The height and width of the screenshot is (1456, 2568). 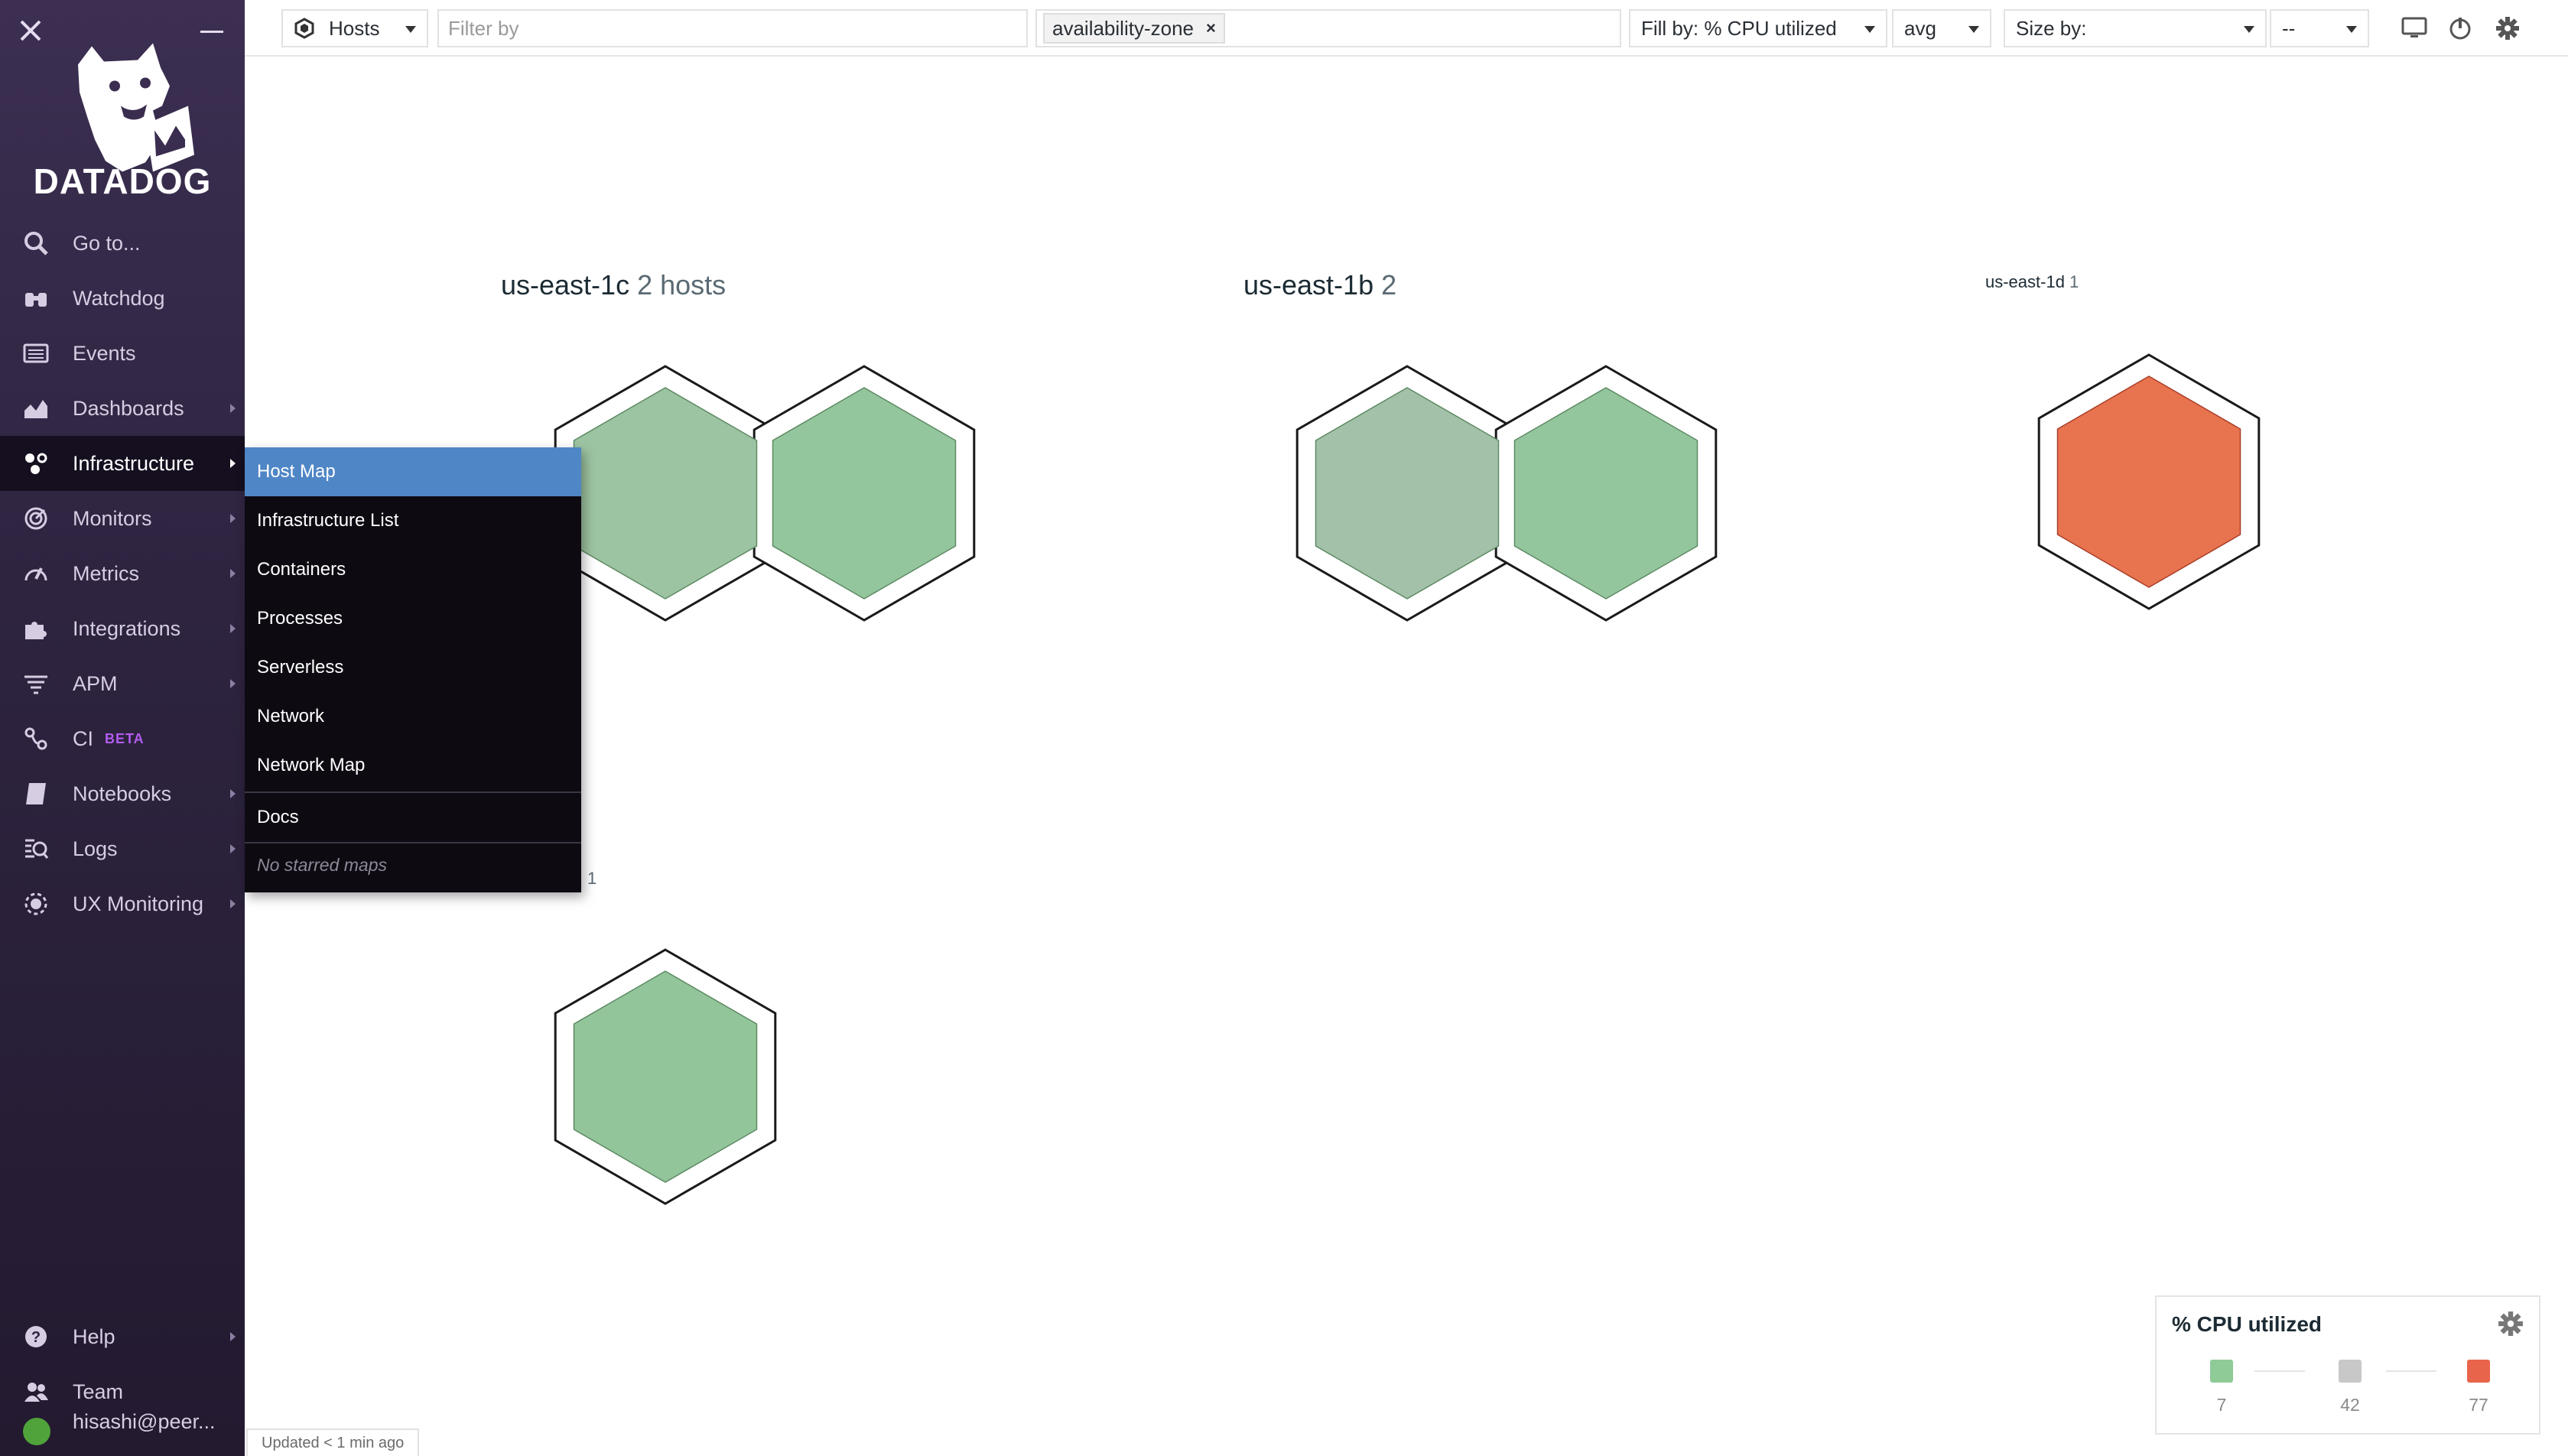 I want to click on menu-item-network: Network, so click(x=413, y=716).